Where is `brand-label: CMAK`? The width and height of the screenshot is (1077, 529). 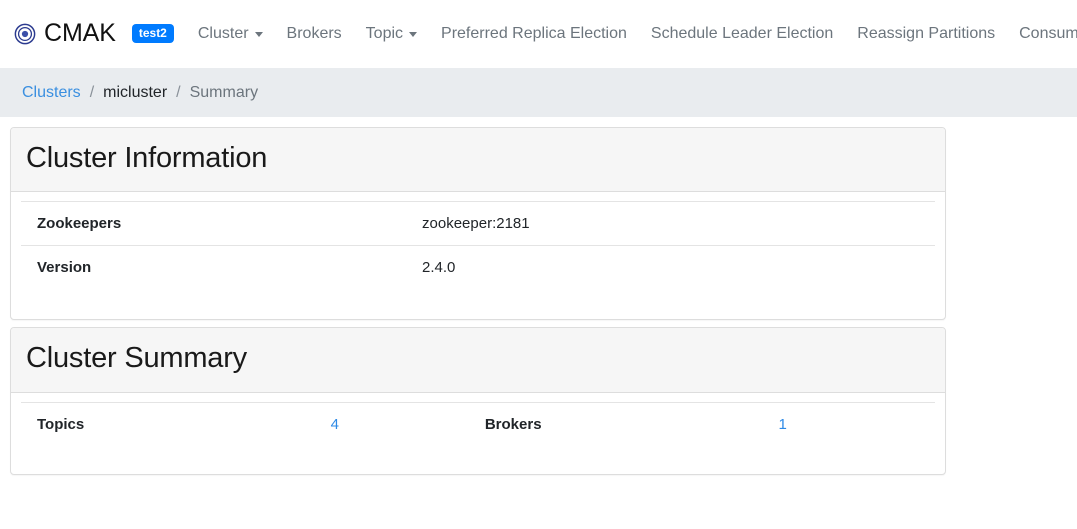 brand-label: CMAK is located at coordinates (80, 33).